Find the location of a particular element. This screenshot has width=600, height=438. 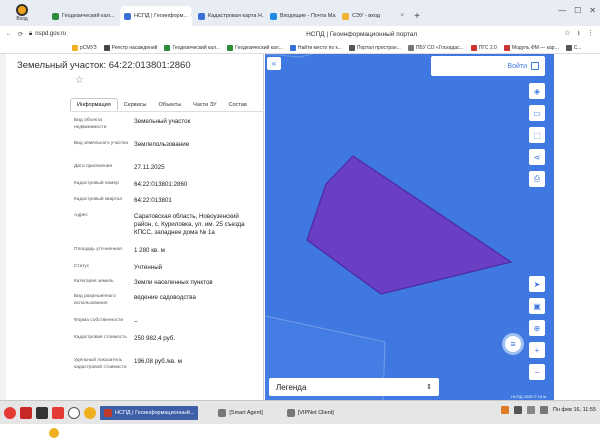

login-button: Войти is located at coordinates (488, 66).